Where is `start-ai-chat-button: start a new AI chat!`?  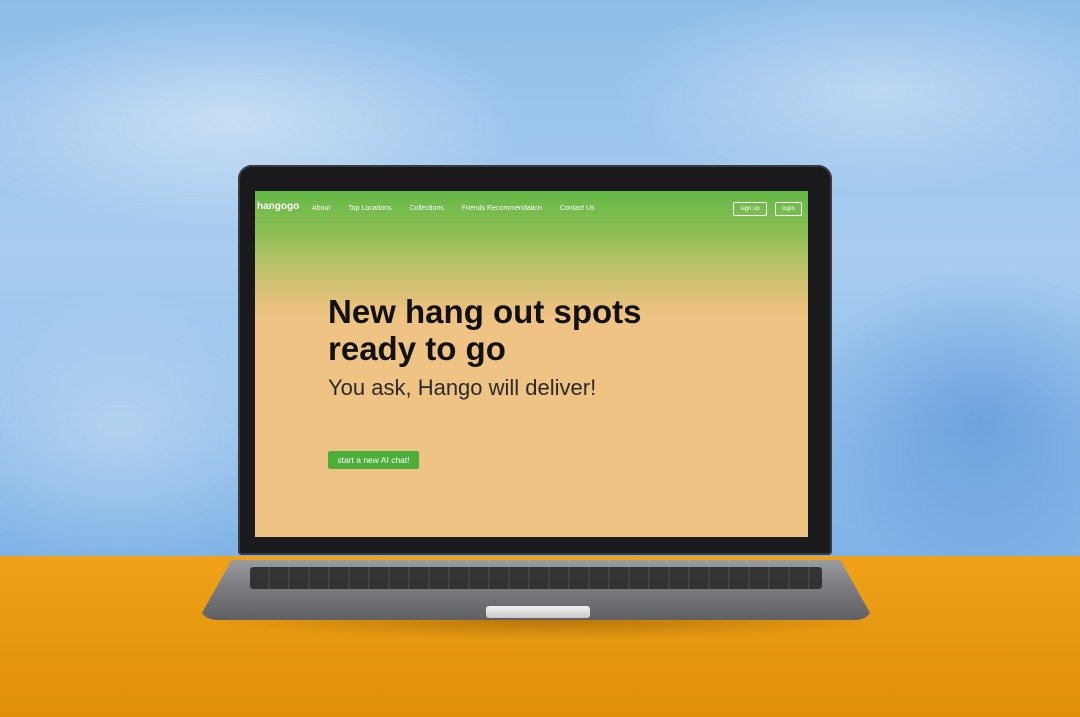 start-ai-chat-button: start a new AI chat! is located at coordinates (373, 460).